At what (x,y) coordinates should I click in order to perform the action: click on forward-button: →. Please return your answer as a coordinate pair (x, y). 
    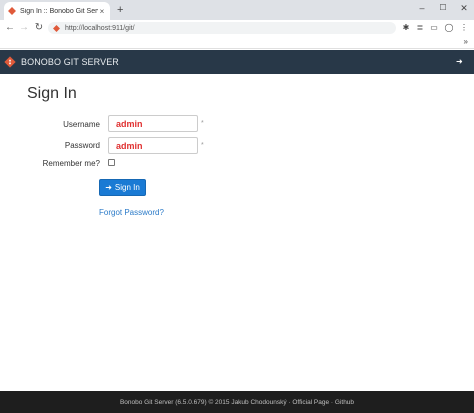
    Looking at the image, I should click on (24, 28).